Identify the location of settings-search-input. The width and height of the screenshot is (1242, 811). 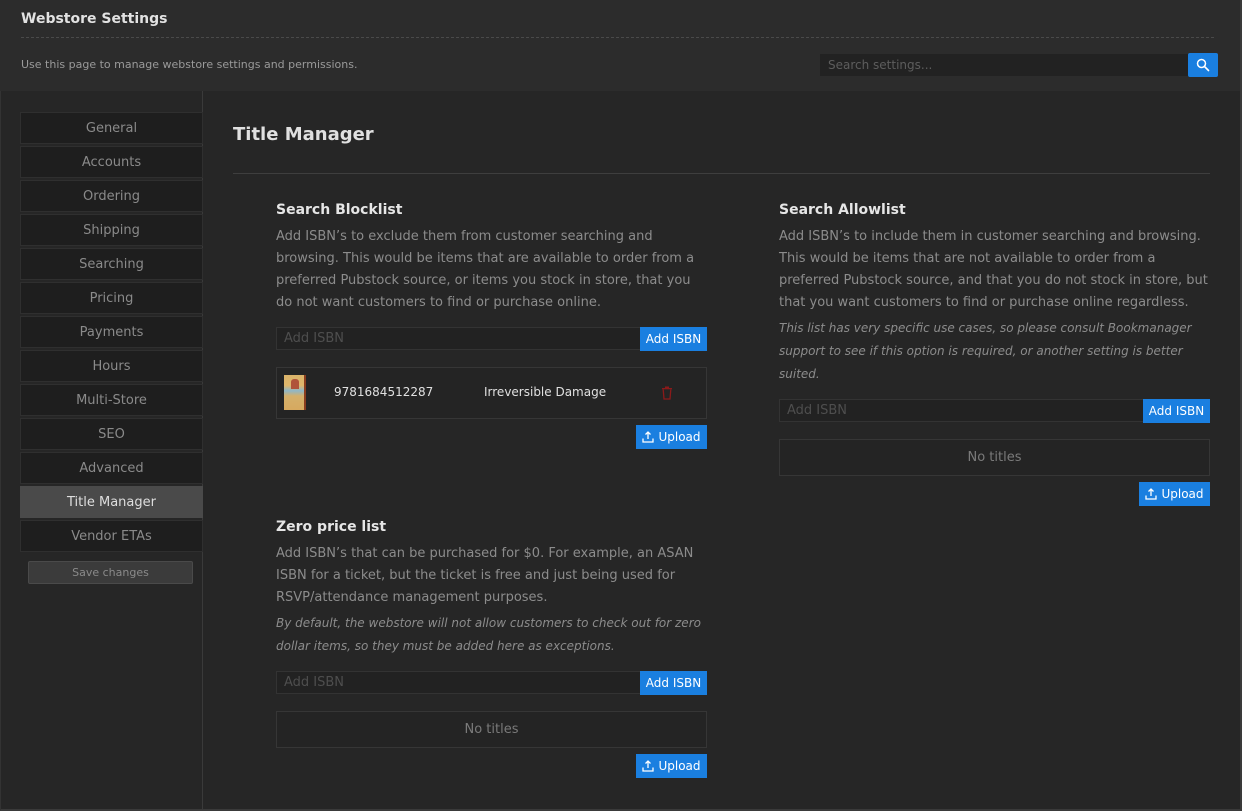
(1004, 65).